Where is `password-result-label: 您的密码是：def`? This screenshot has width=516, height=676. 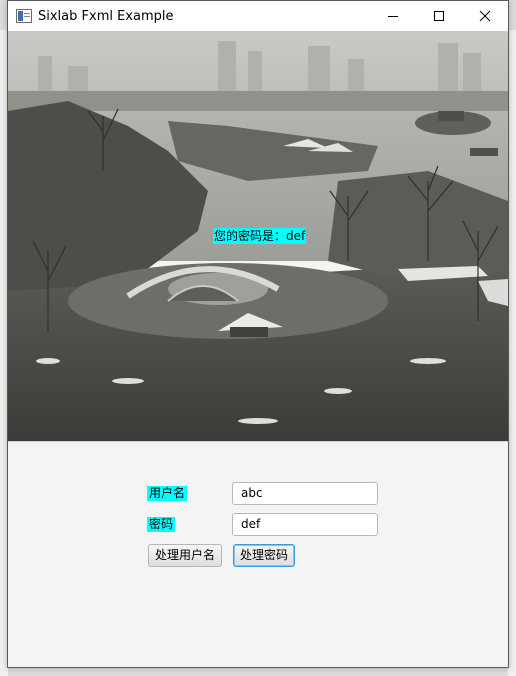 password-result-label: 您的密码是：def is located at coordinates (260, 236).